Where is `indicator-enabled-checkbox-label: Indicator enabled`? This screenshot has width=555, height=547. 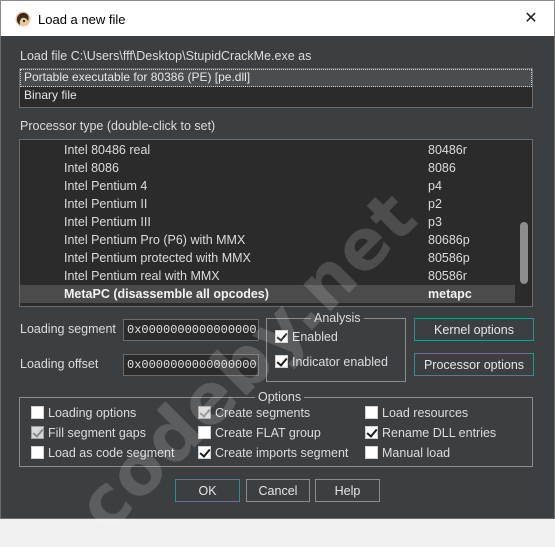 indicator-enabled-checkbox-label: Indicator enabled is located at coordinates (340, 362).